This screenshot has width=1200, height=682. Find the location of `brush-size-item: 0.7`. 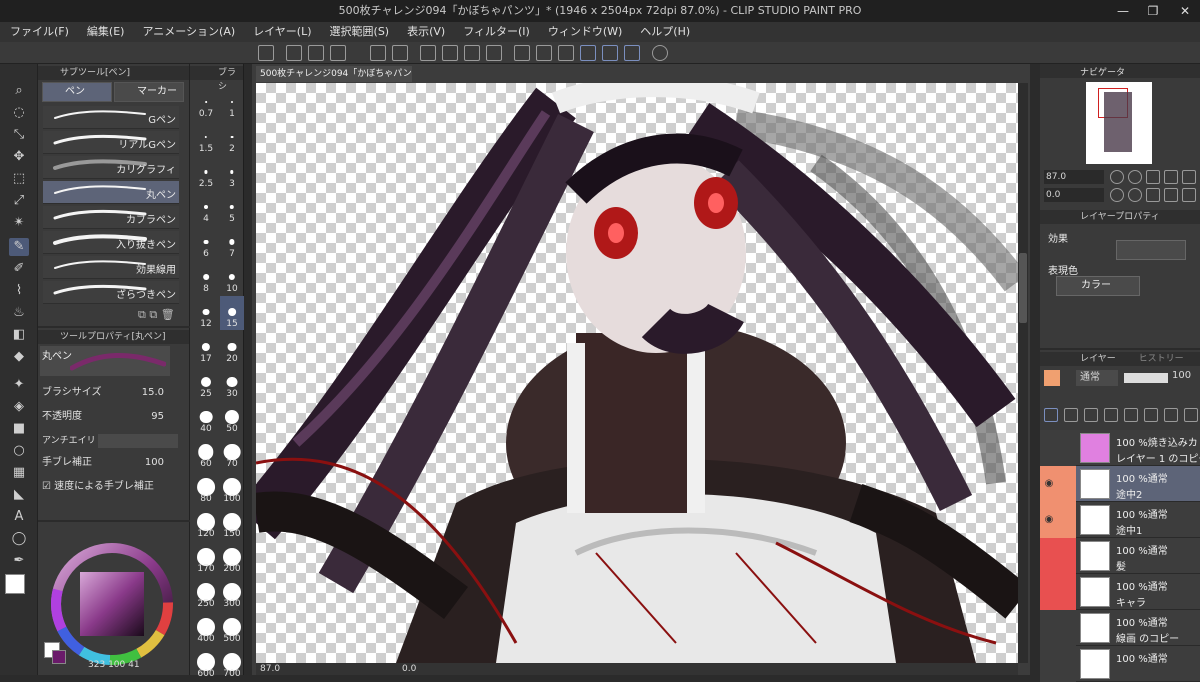

brush-size-item: 0.7 is located at coordinates (206, 103).